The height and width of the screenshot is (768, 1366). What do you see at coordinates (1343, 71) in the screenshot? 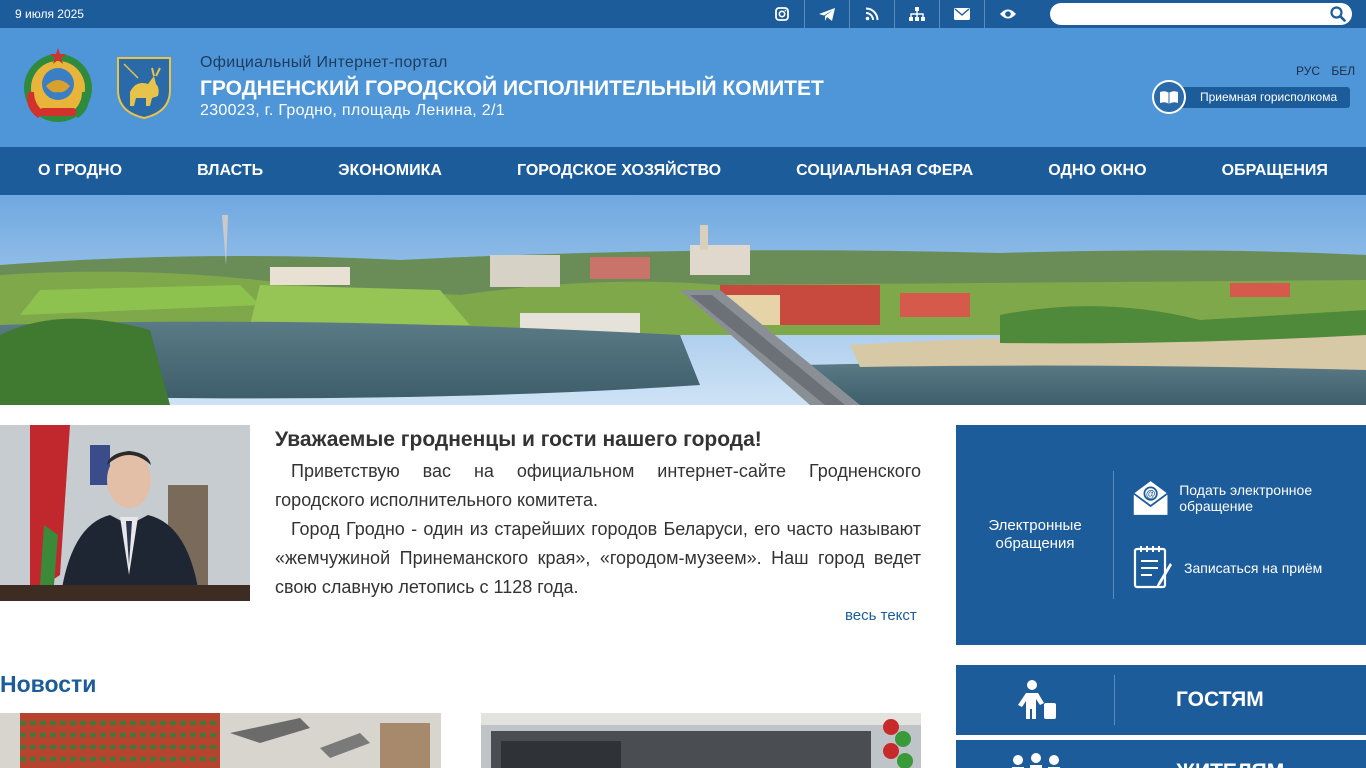
I see `lang-be: БЕЛ` at bounding box center [1343, 71].